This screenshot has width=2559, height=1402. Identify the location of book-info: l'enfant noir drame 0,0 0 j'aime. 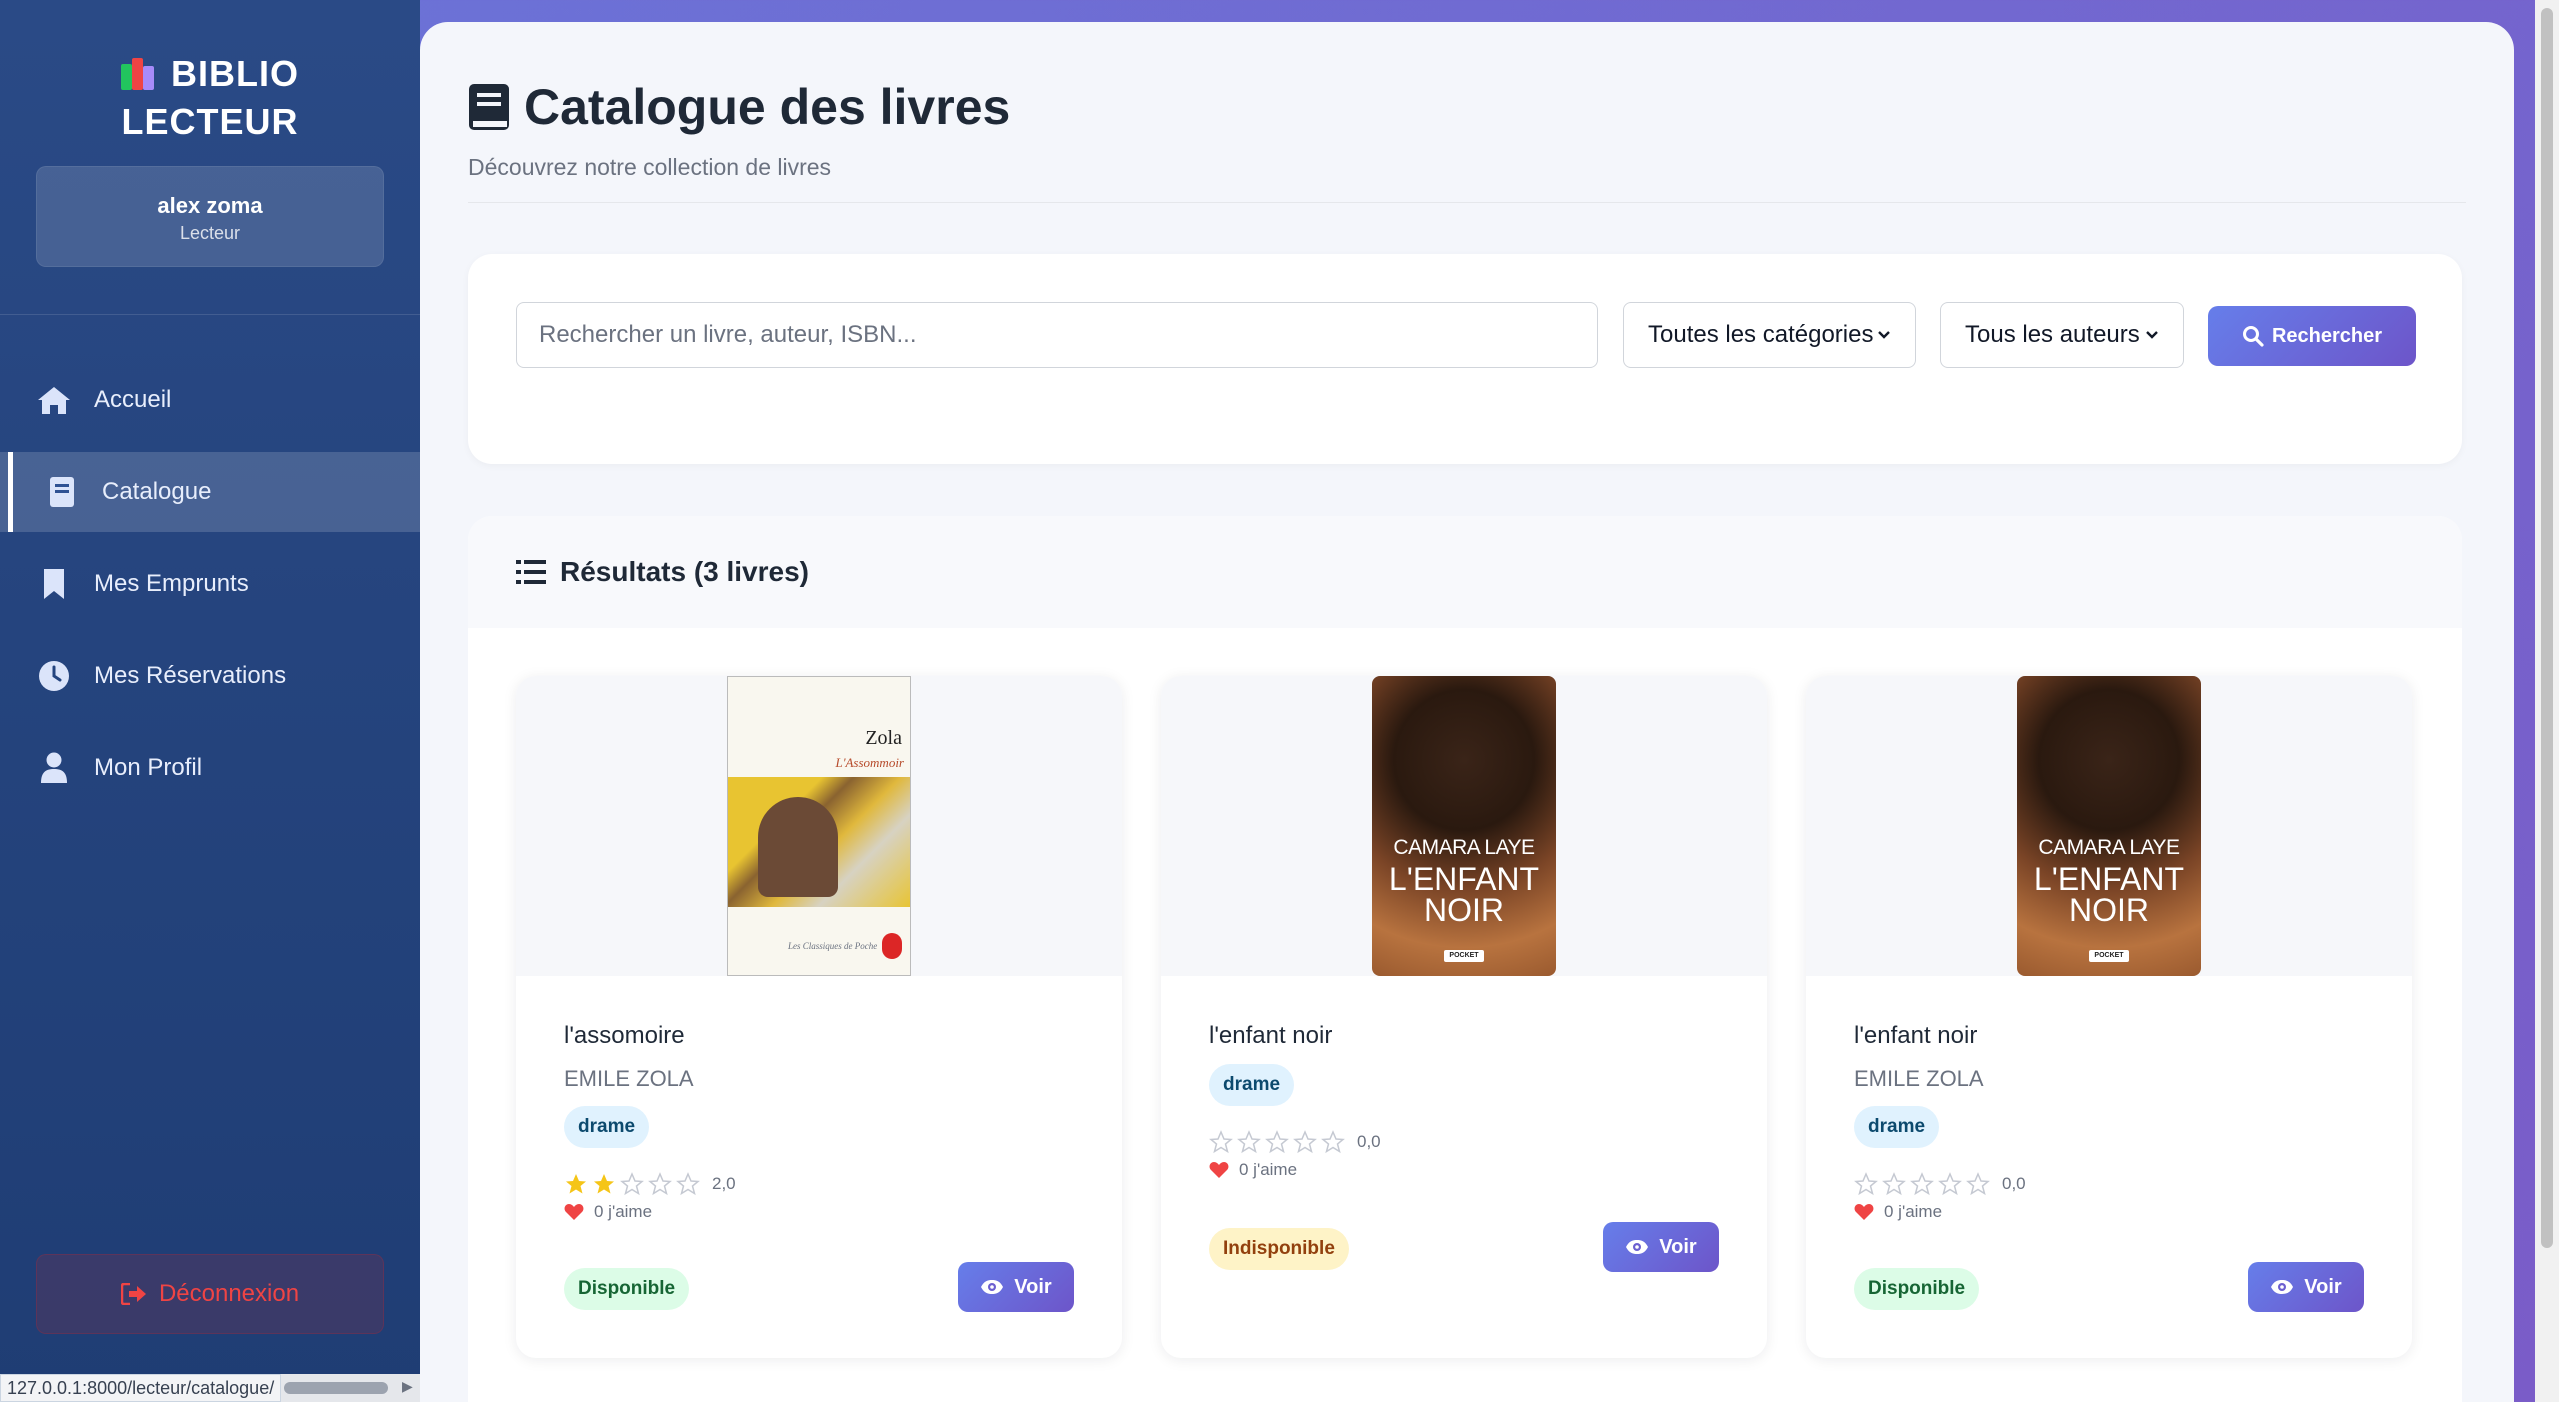
(1464, 1078).